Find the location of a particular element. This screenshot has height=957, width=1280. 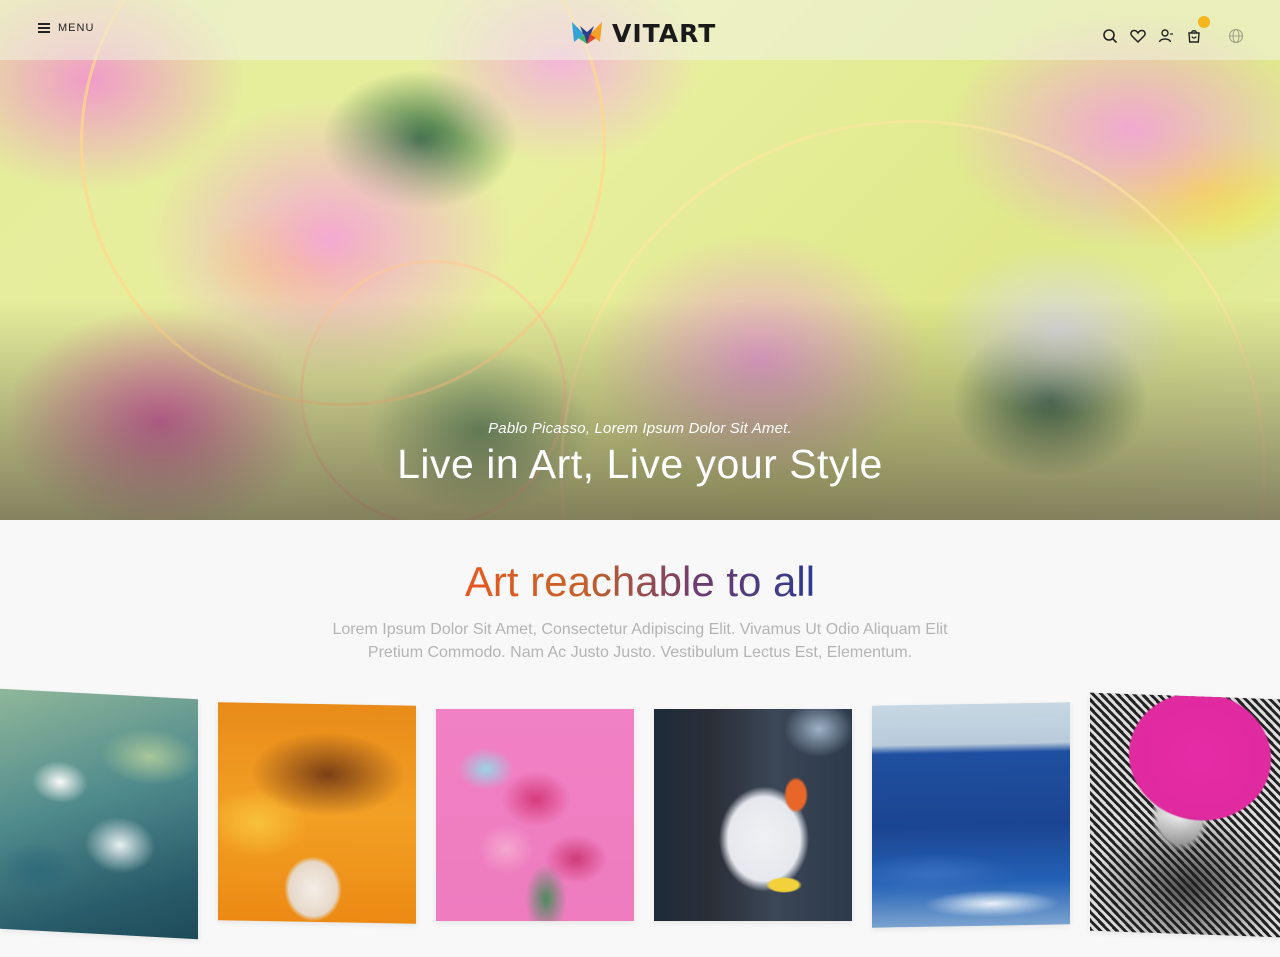

hero-headline: Live in Art, Live your Style is located at coordinates (640, 464).